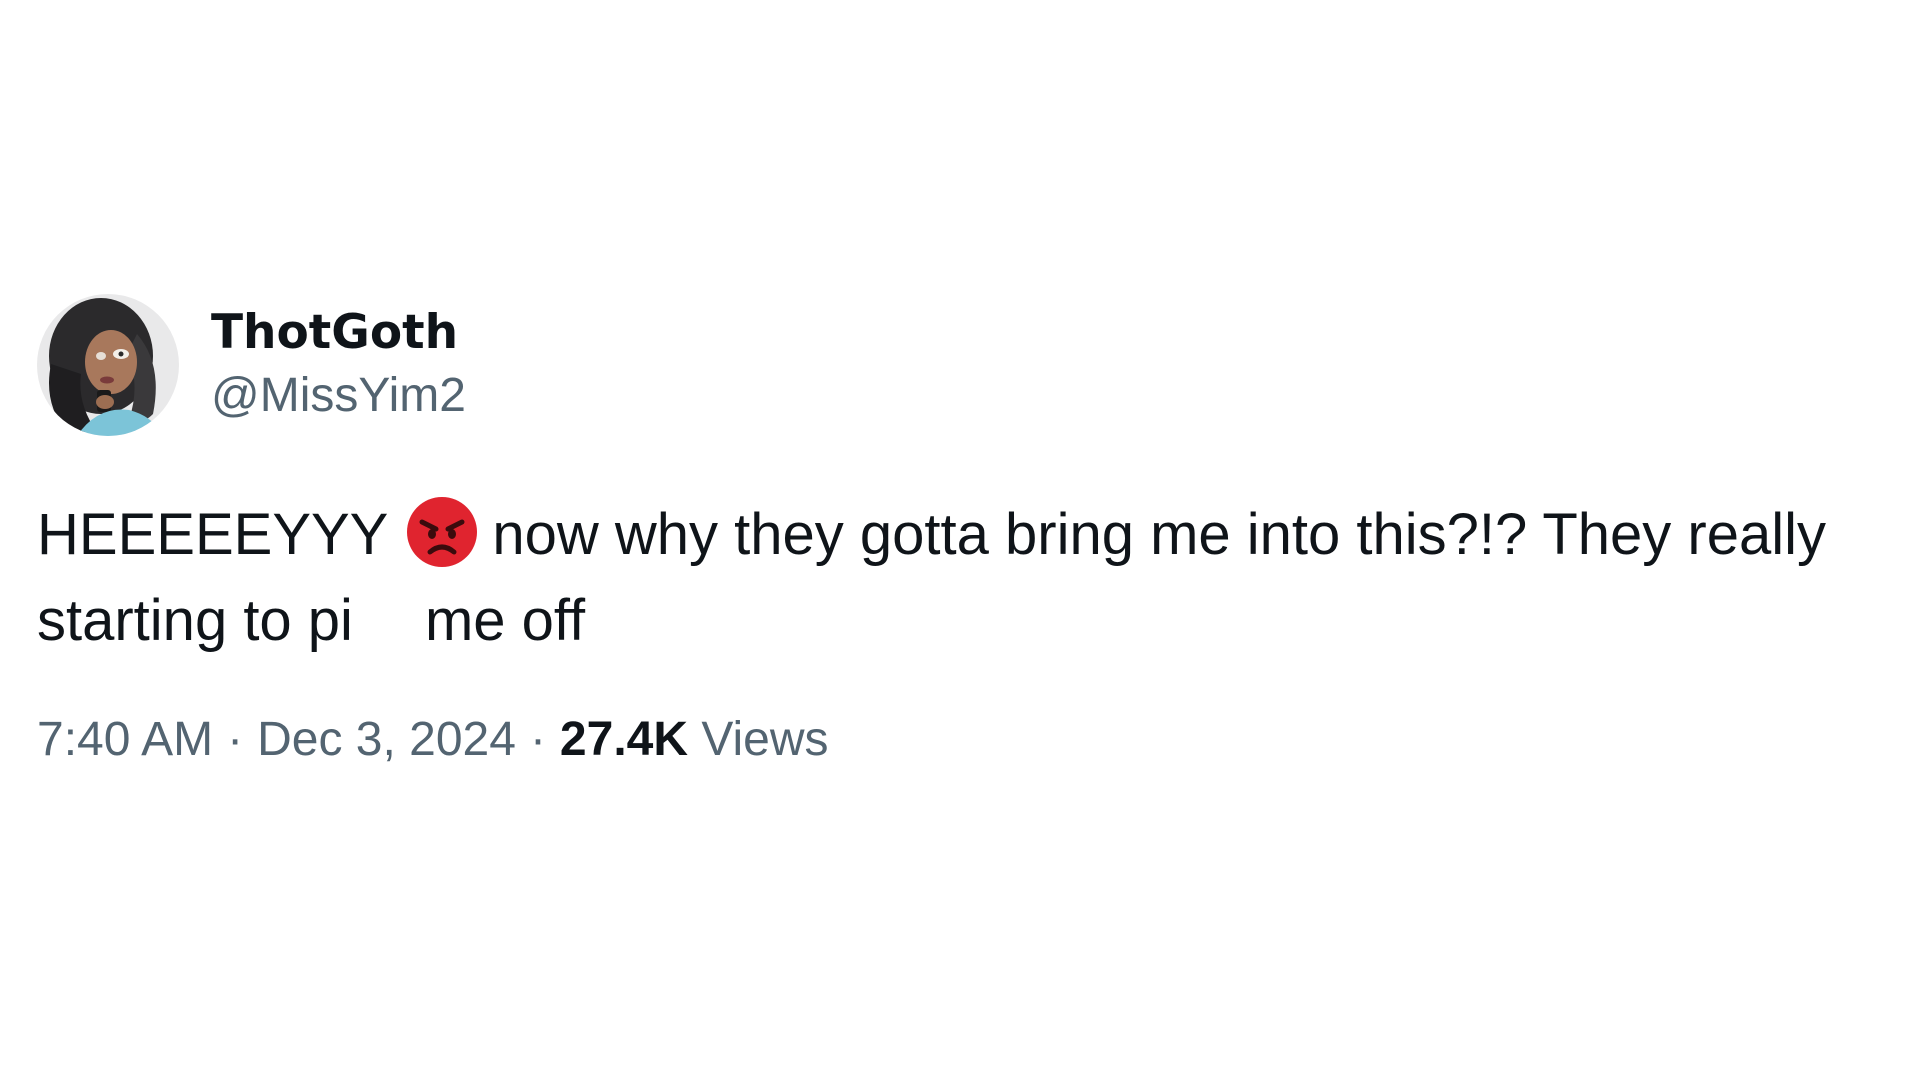 The width and height of the screenshot is (1920, 1080). Describe the element at coordinates (765, 739) in the screenshot. I see `views-label: Views` at that location.